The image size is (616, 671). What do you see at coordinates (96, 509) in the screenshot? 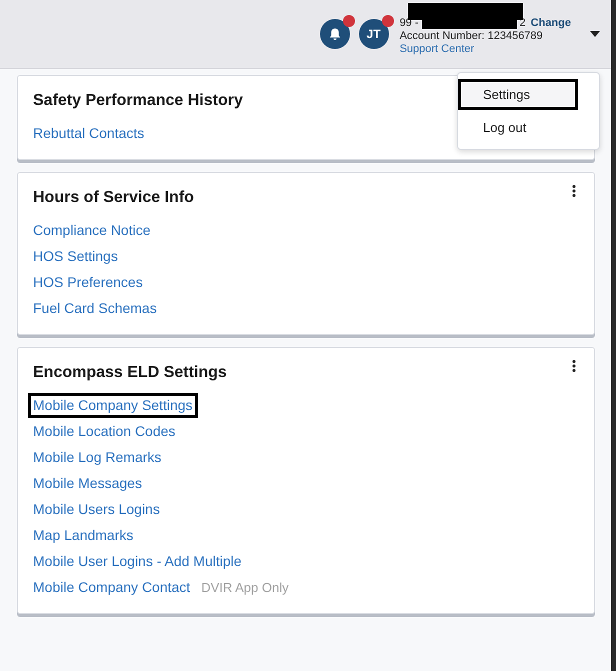
I see `settings-link: Mobile Users Logins` at bounding box center [96, 509].